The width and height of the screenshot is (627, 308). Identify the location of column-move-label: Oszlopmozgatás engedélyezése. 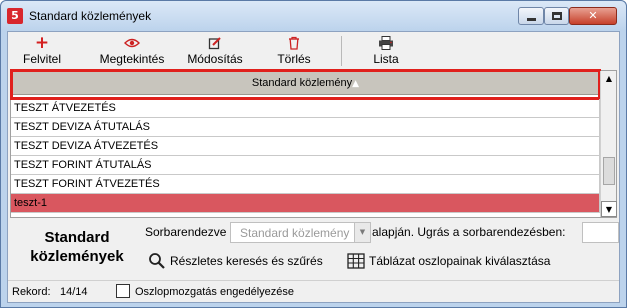
(214, 292).